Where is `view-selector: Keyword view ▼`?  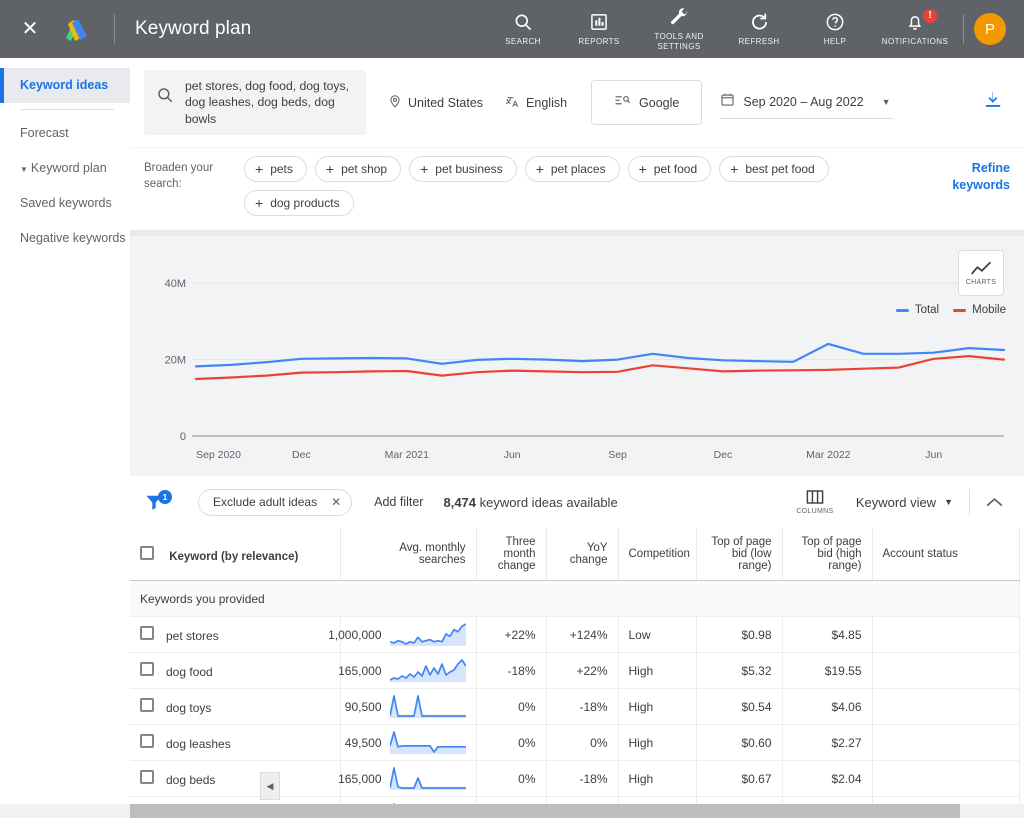 view-selector: Keyword view ▼ is located at coordinates (904, 502).